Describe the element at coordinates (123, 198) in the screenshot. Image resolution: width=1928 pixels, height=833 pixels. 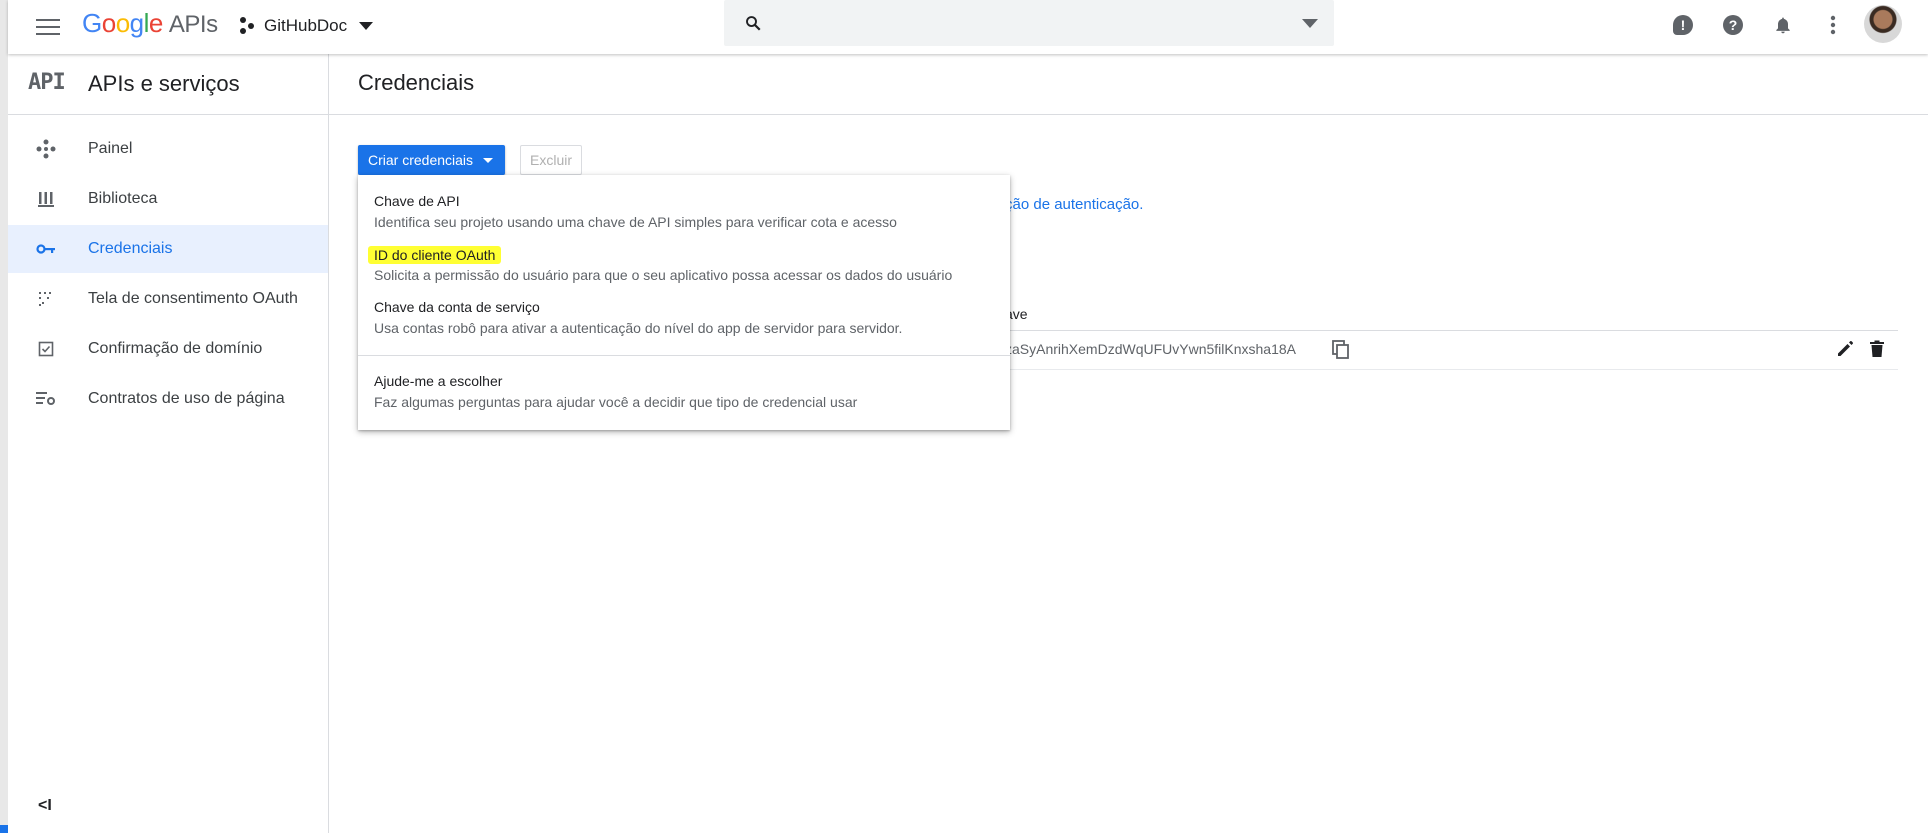
I see `sidebar-item-label: Biblioteca` at that location.